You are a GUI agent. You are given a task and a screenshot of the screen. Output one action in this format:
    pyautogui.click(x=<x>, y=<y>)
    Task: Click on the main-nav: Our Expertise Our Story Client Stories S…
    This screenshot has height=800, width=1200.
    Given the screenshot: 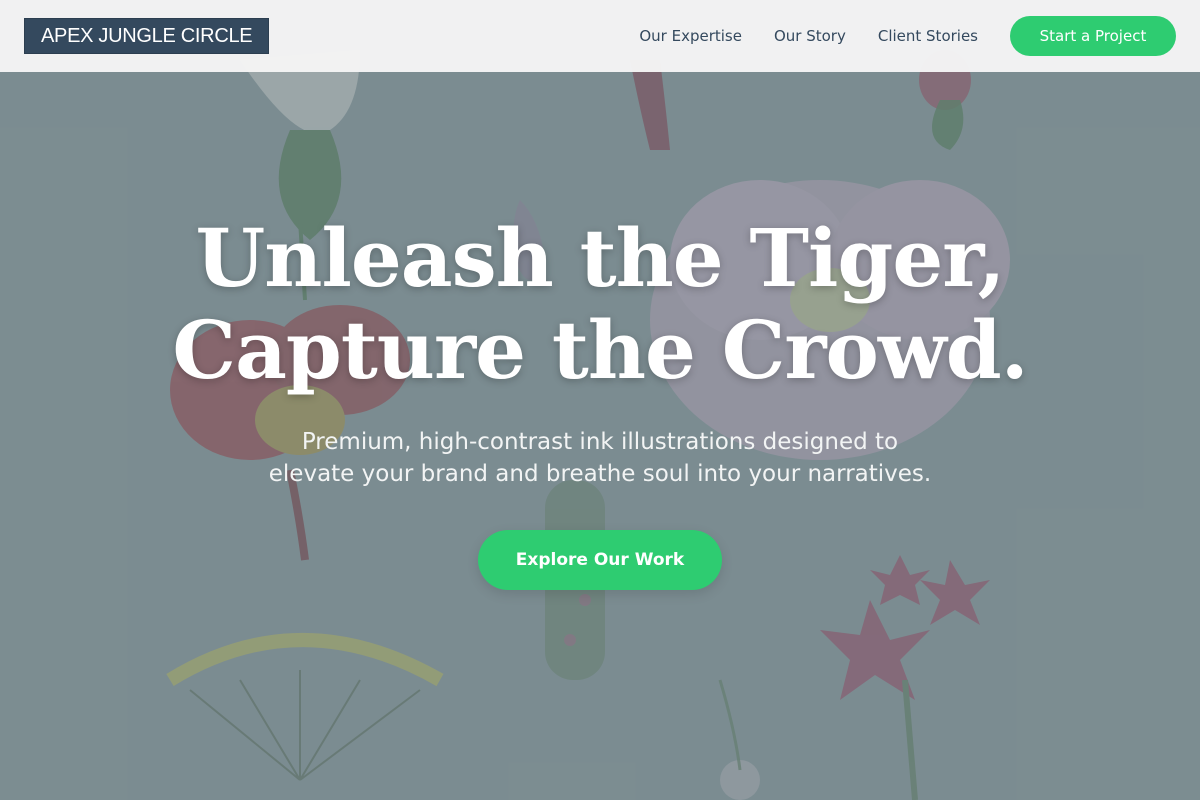 What is the action you would take?
    pyautogui.click(x=907, y=36)
    